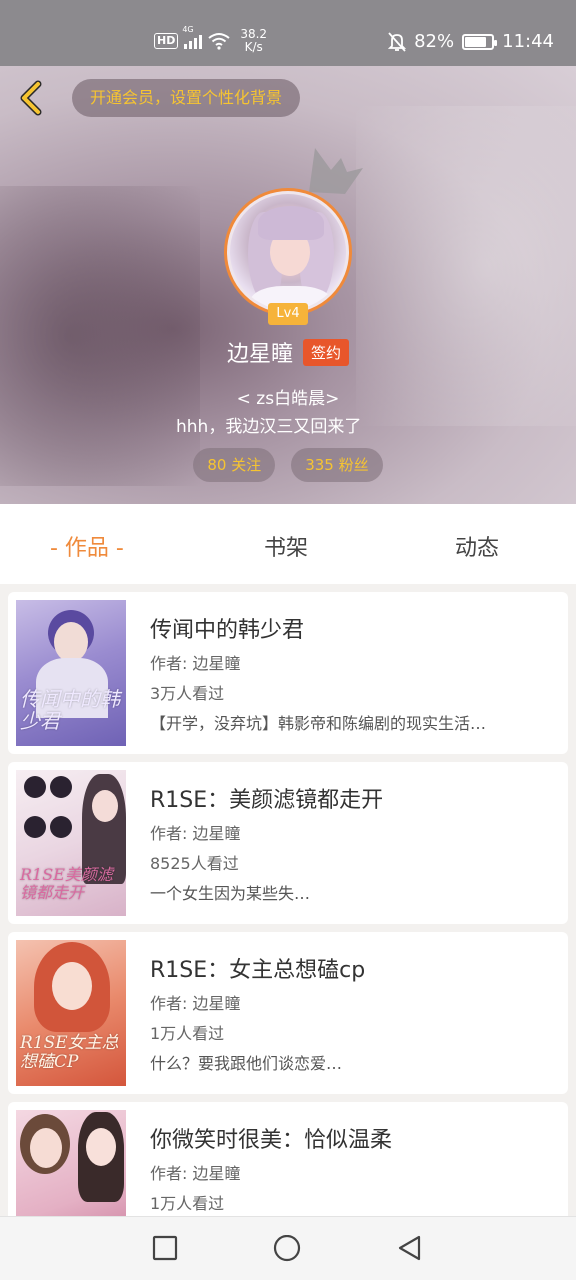  What do you see at coordinates (336, 171) in the screenshot?
I see `crown-icon` at bounding box center [336, 171].